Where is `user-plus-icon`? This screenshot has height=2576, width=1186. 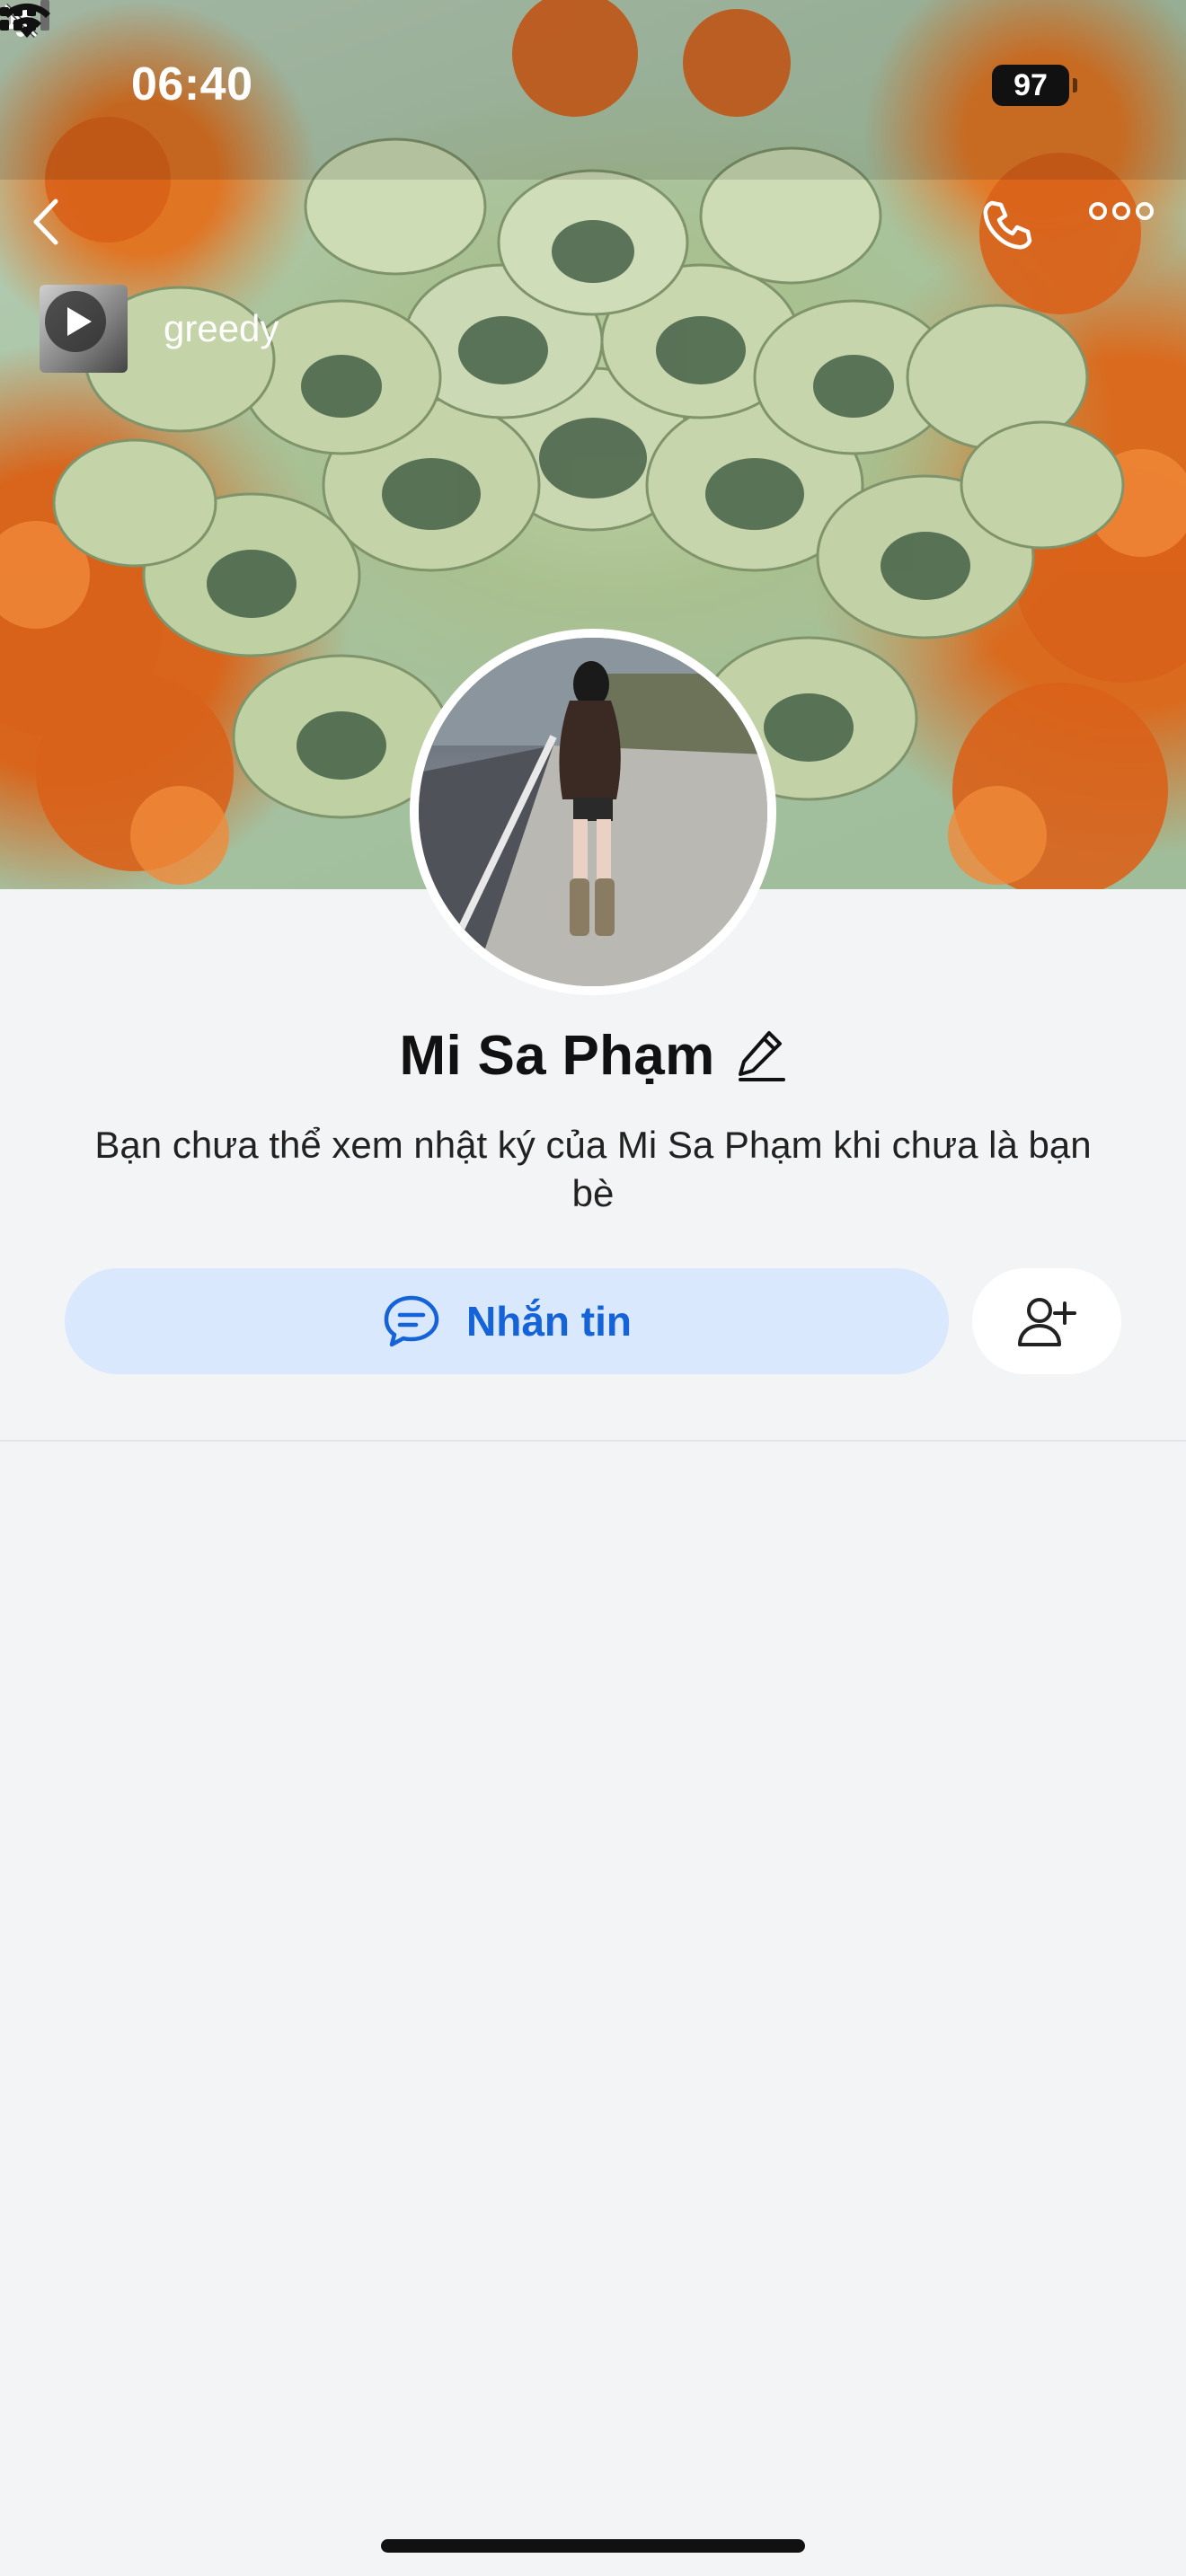
user-plus-icon is located at coordinates (1047, 1322).